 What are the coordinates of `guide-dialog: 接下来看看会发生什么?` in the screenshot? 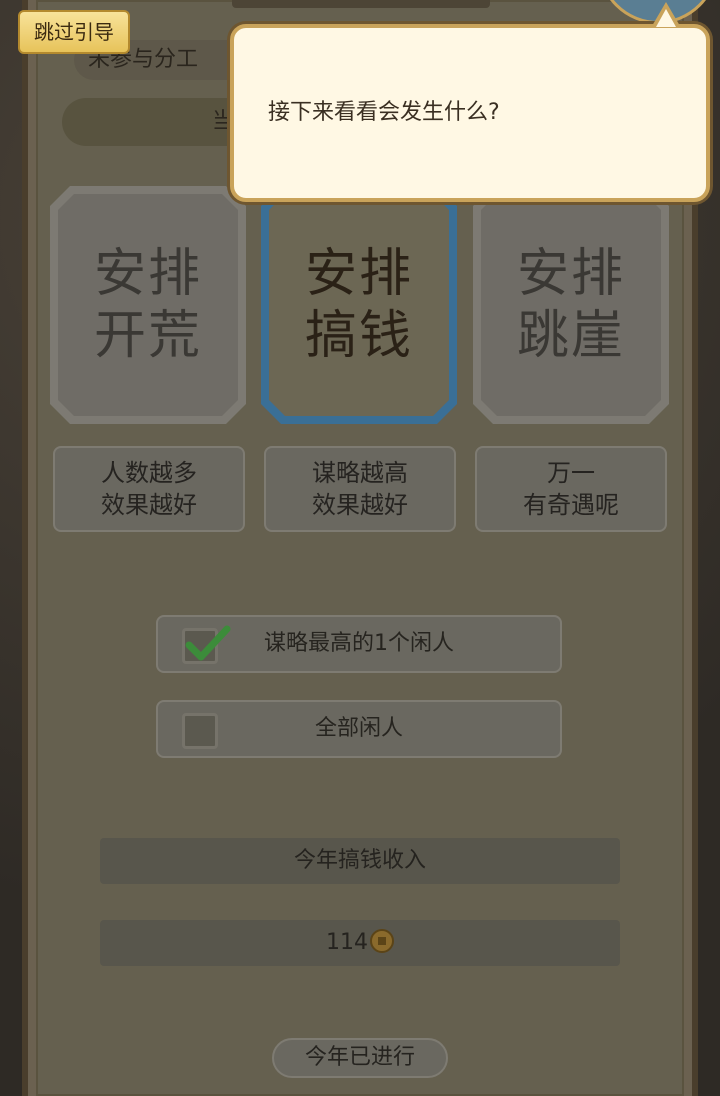 It's located at (470, 113).